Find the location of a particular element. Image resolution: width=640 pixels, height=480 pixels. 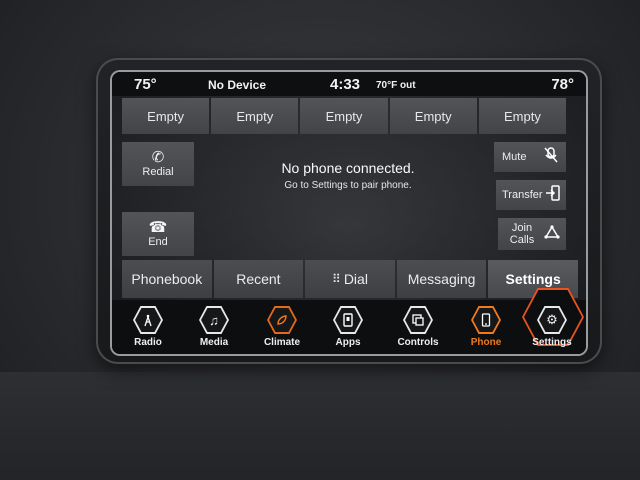

favorite-slot-3: Empty is located at coordinates (344, 116).